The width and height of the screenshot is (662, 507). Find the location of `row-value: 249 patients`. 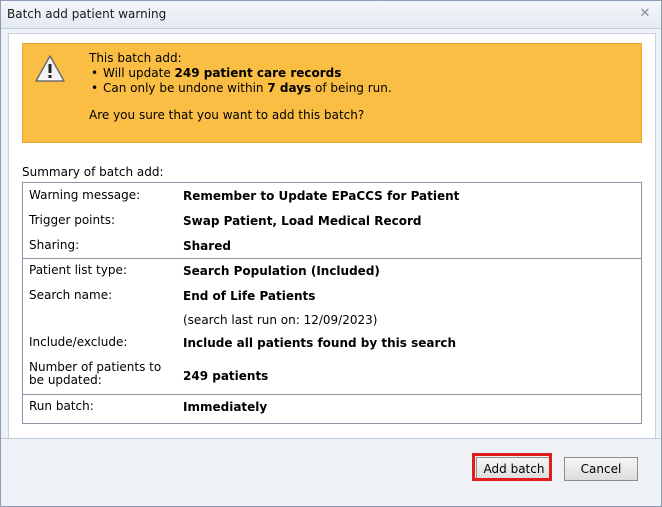

row-value: 249 patients is located at coordinates (226, 376).